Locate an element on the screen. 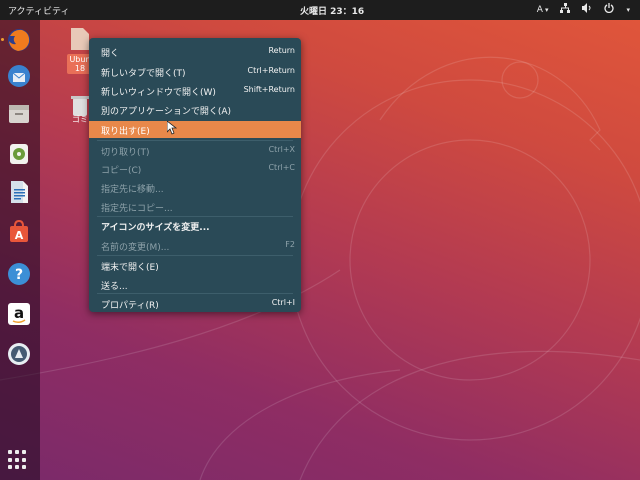 This screenshot has width=640, height=480. rhythmbox-icon is located at coordinates (19, 154).